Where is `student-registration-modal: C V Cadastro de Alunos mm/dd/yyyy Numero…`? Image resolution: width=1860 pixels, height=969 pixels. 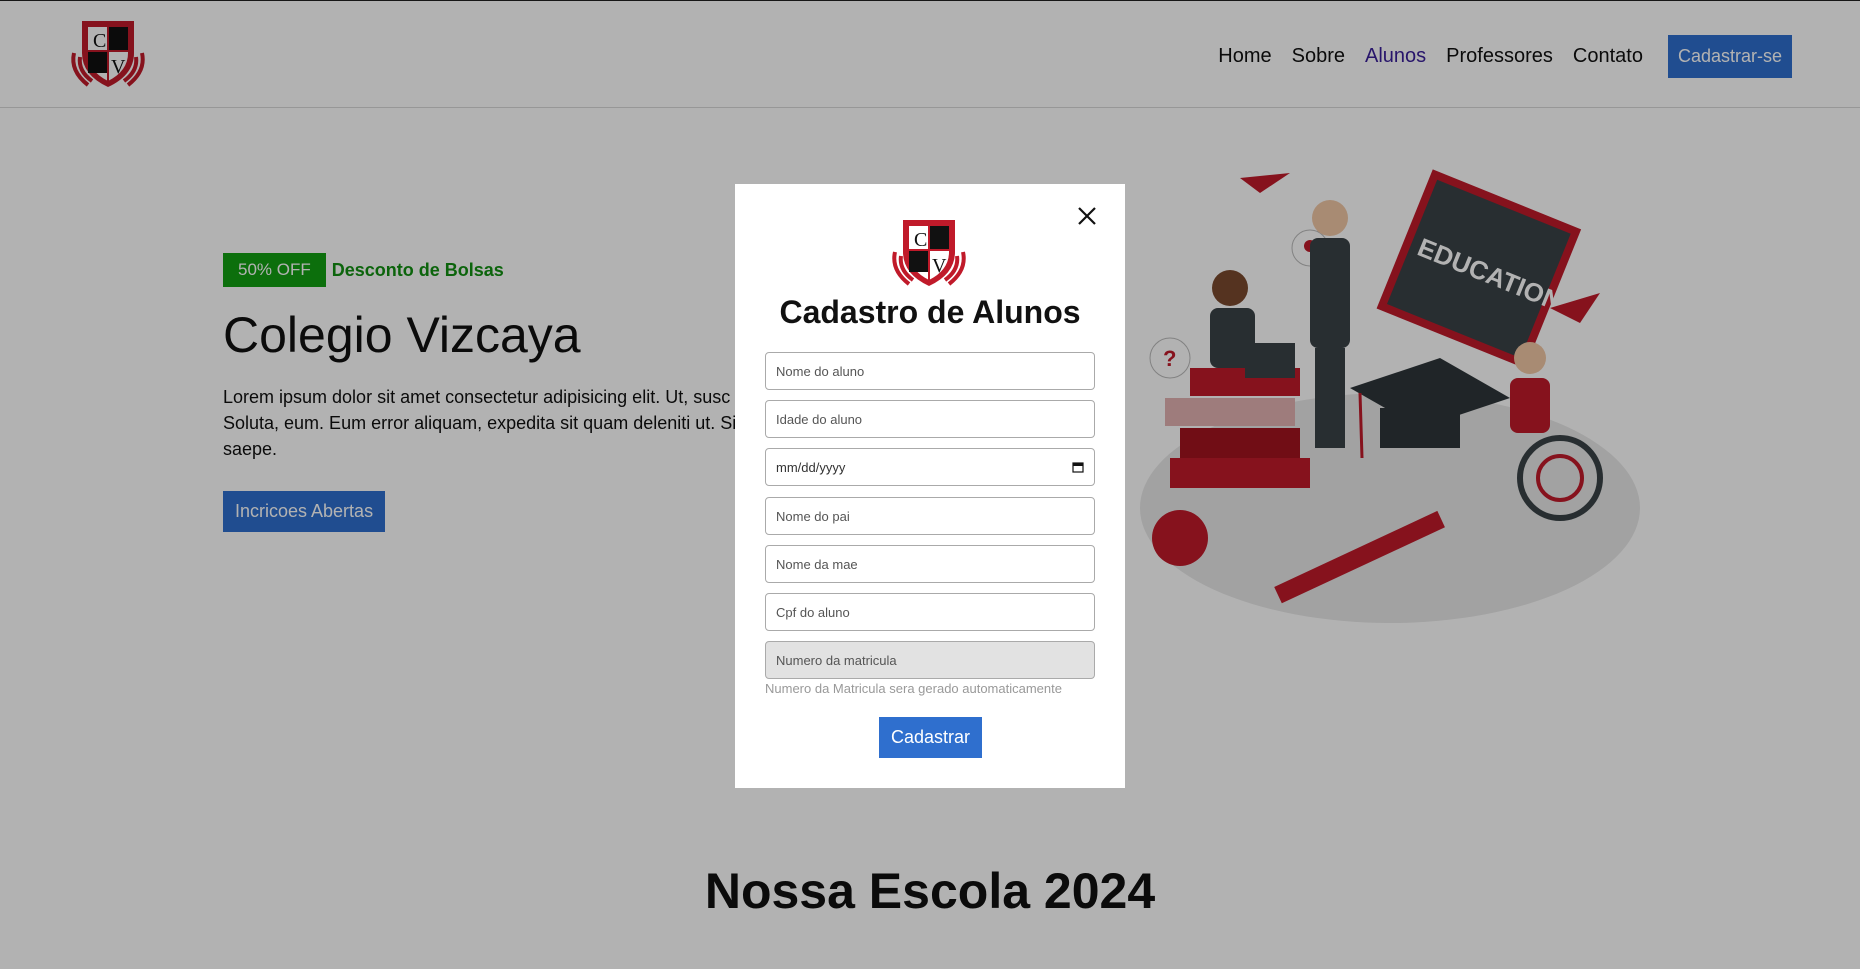
student-registration-modal: C V Cadastro de Alunos mm/dd/yyyy Numero… is located at coordinates (930, 486).